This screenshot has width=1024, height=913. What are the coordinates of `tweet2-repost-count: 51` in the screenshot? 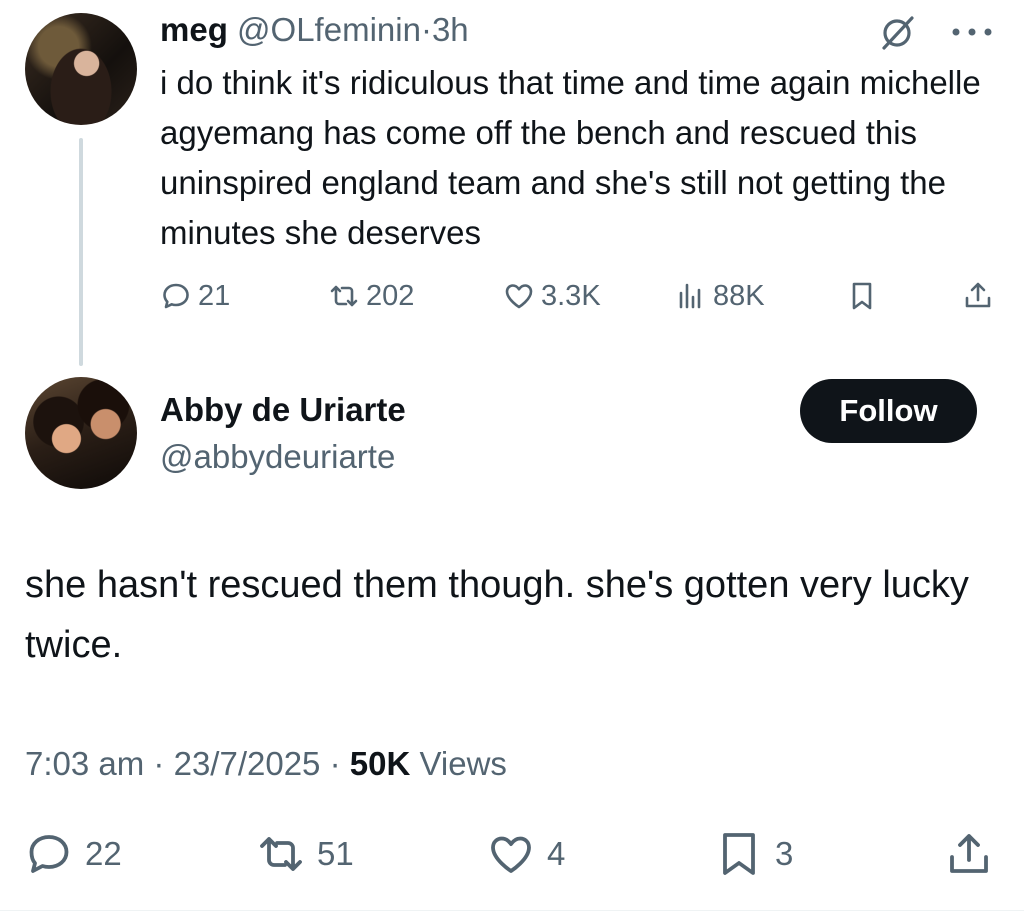 It's located at (335, 853).